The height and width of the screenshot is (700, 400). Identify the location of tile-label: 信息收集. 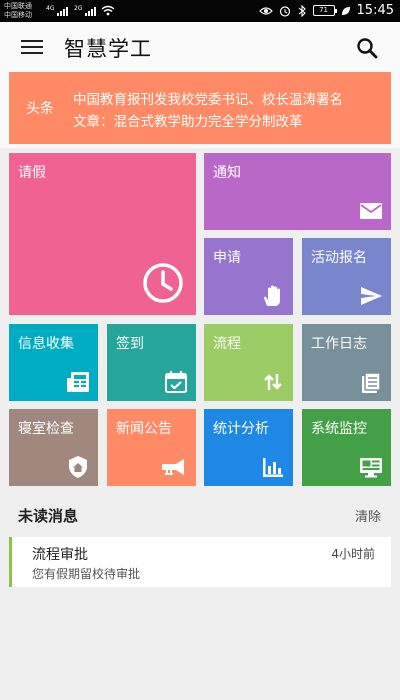
(46, 344).